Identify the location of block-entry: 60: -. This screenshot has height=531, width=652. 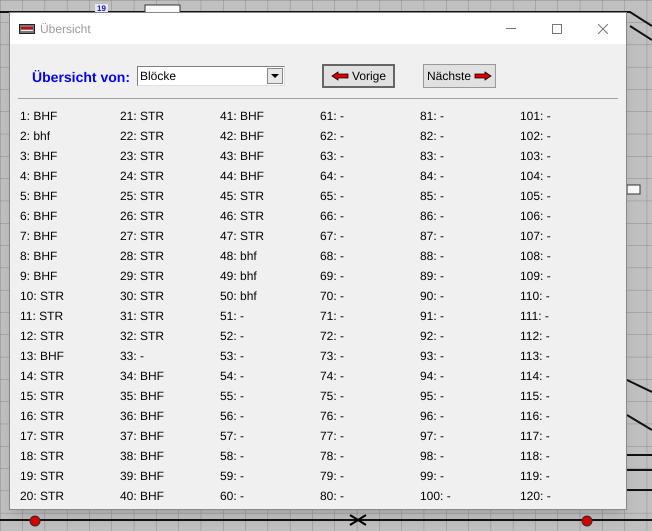
(232, 496).